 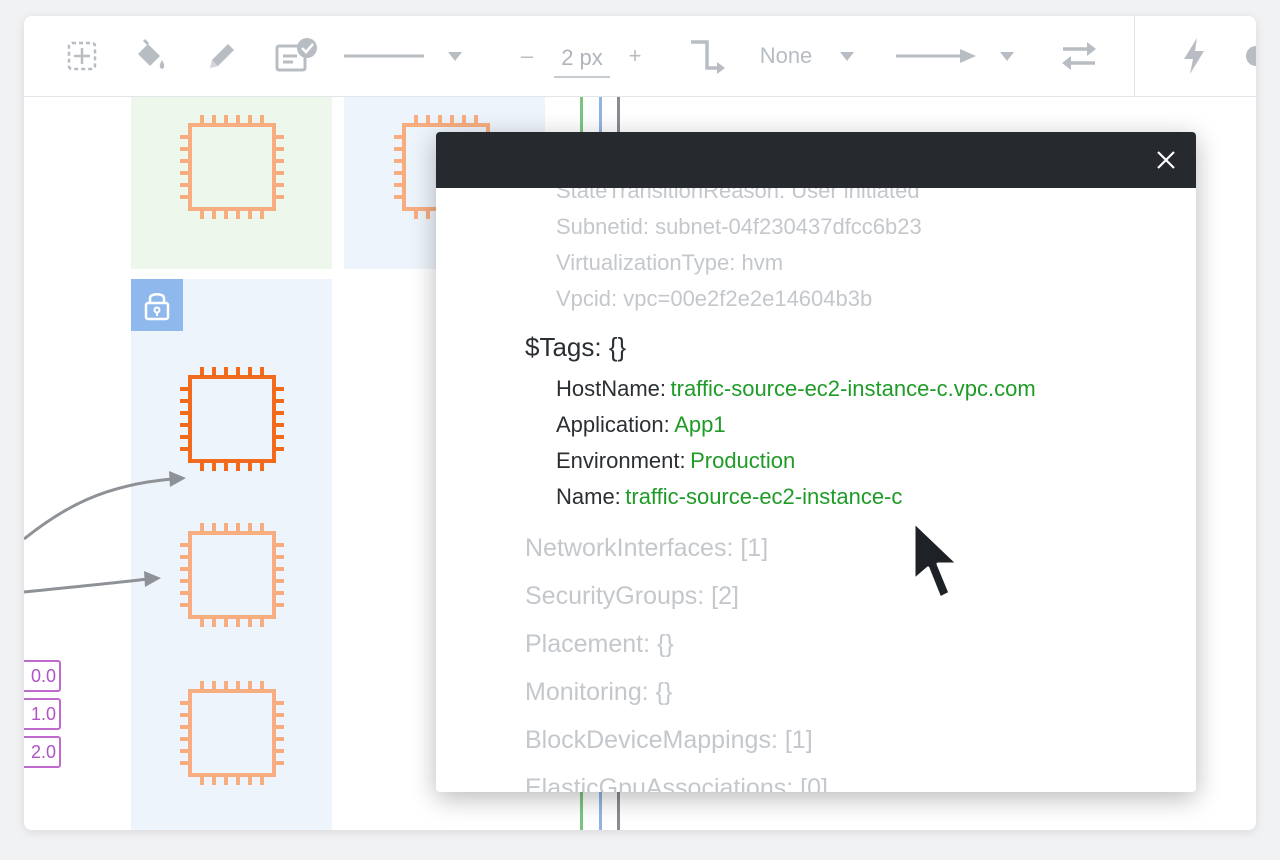 What do you see at coordinates (786, 56) in the screenshot?
I see `arrowhead-start-select: None` at bounding box center [786, 56].